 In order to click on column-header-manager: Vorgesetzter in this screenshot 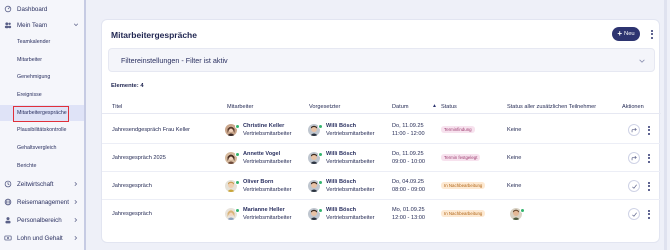, I will do `click(324, 107)`.